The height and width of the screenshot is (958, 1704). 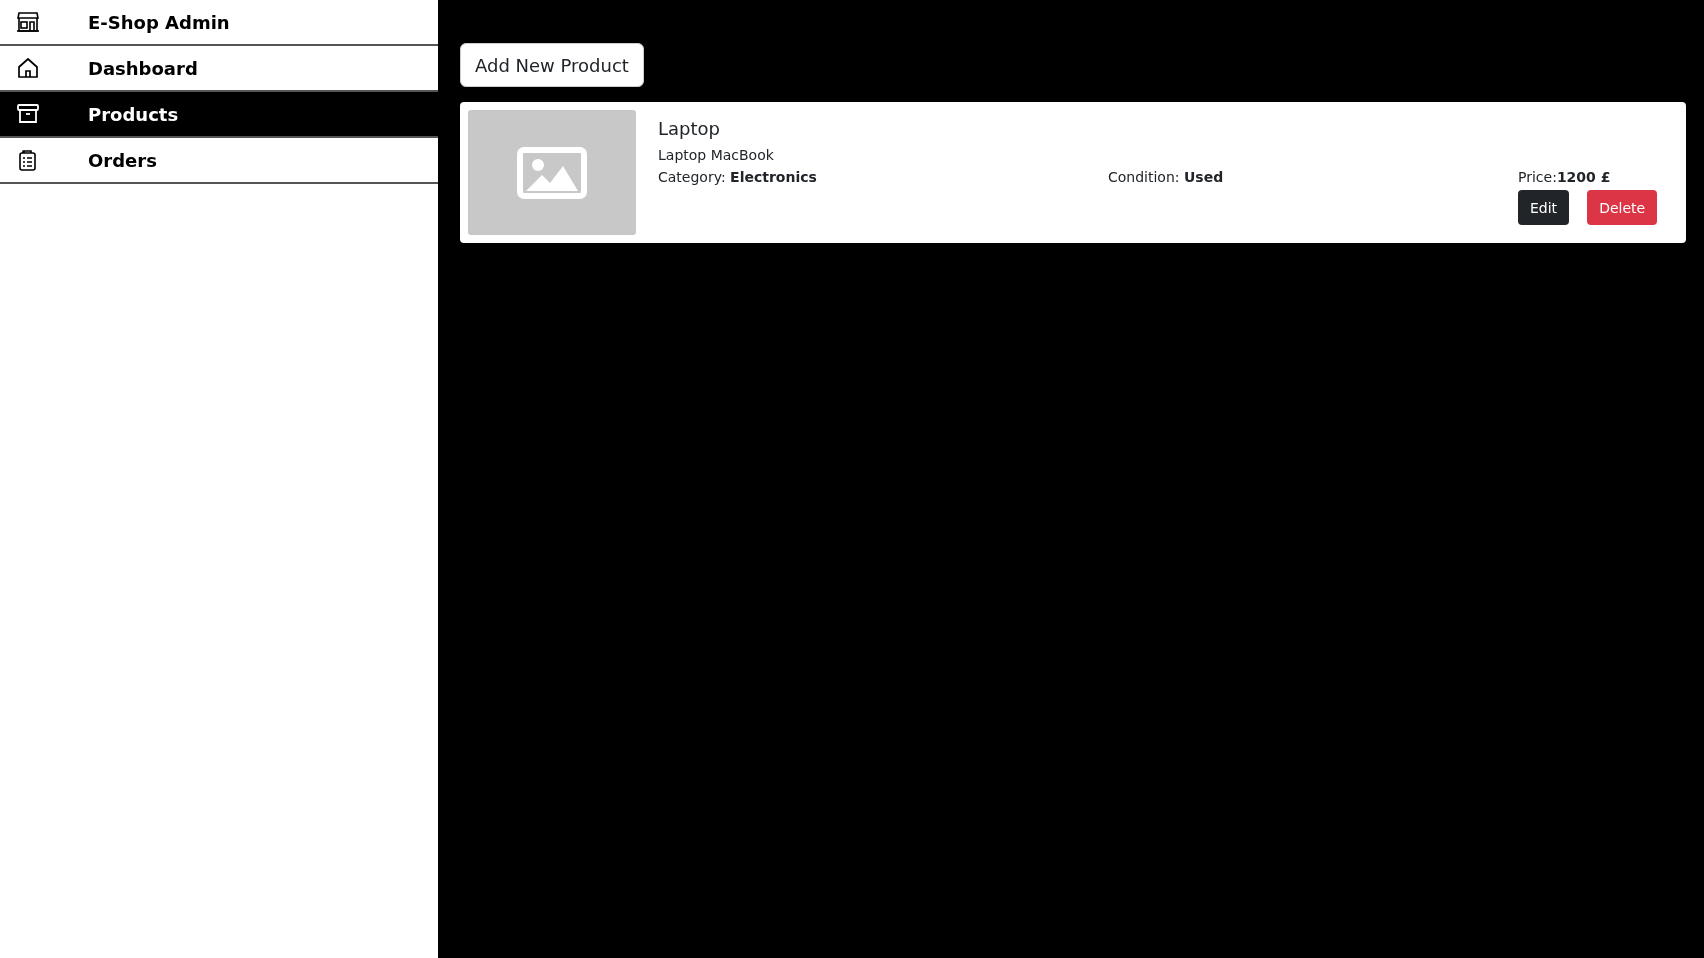 What do you see at coordinates (716, 155) in the screenshot?
I see `product-description: Laptop MacBook` at bounding box center [716, 155].